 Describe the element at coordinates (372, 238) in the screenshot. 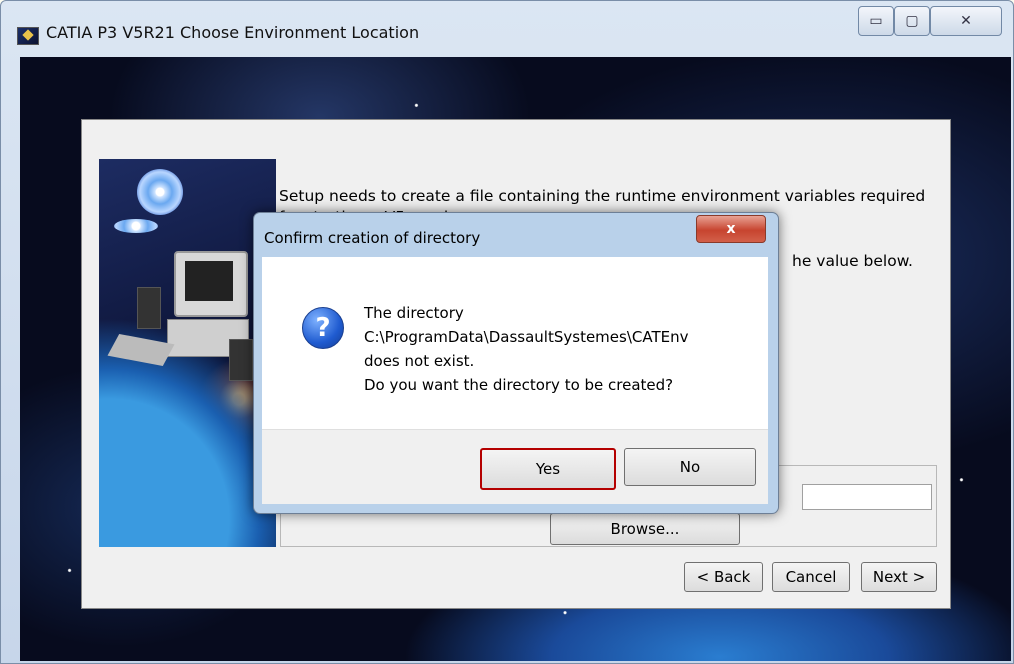

I see `dialog-title: Confirm creation of directory` at that location.